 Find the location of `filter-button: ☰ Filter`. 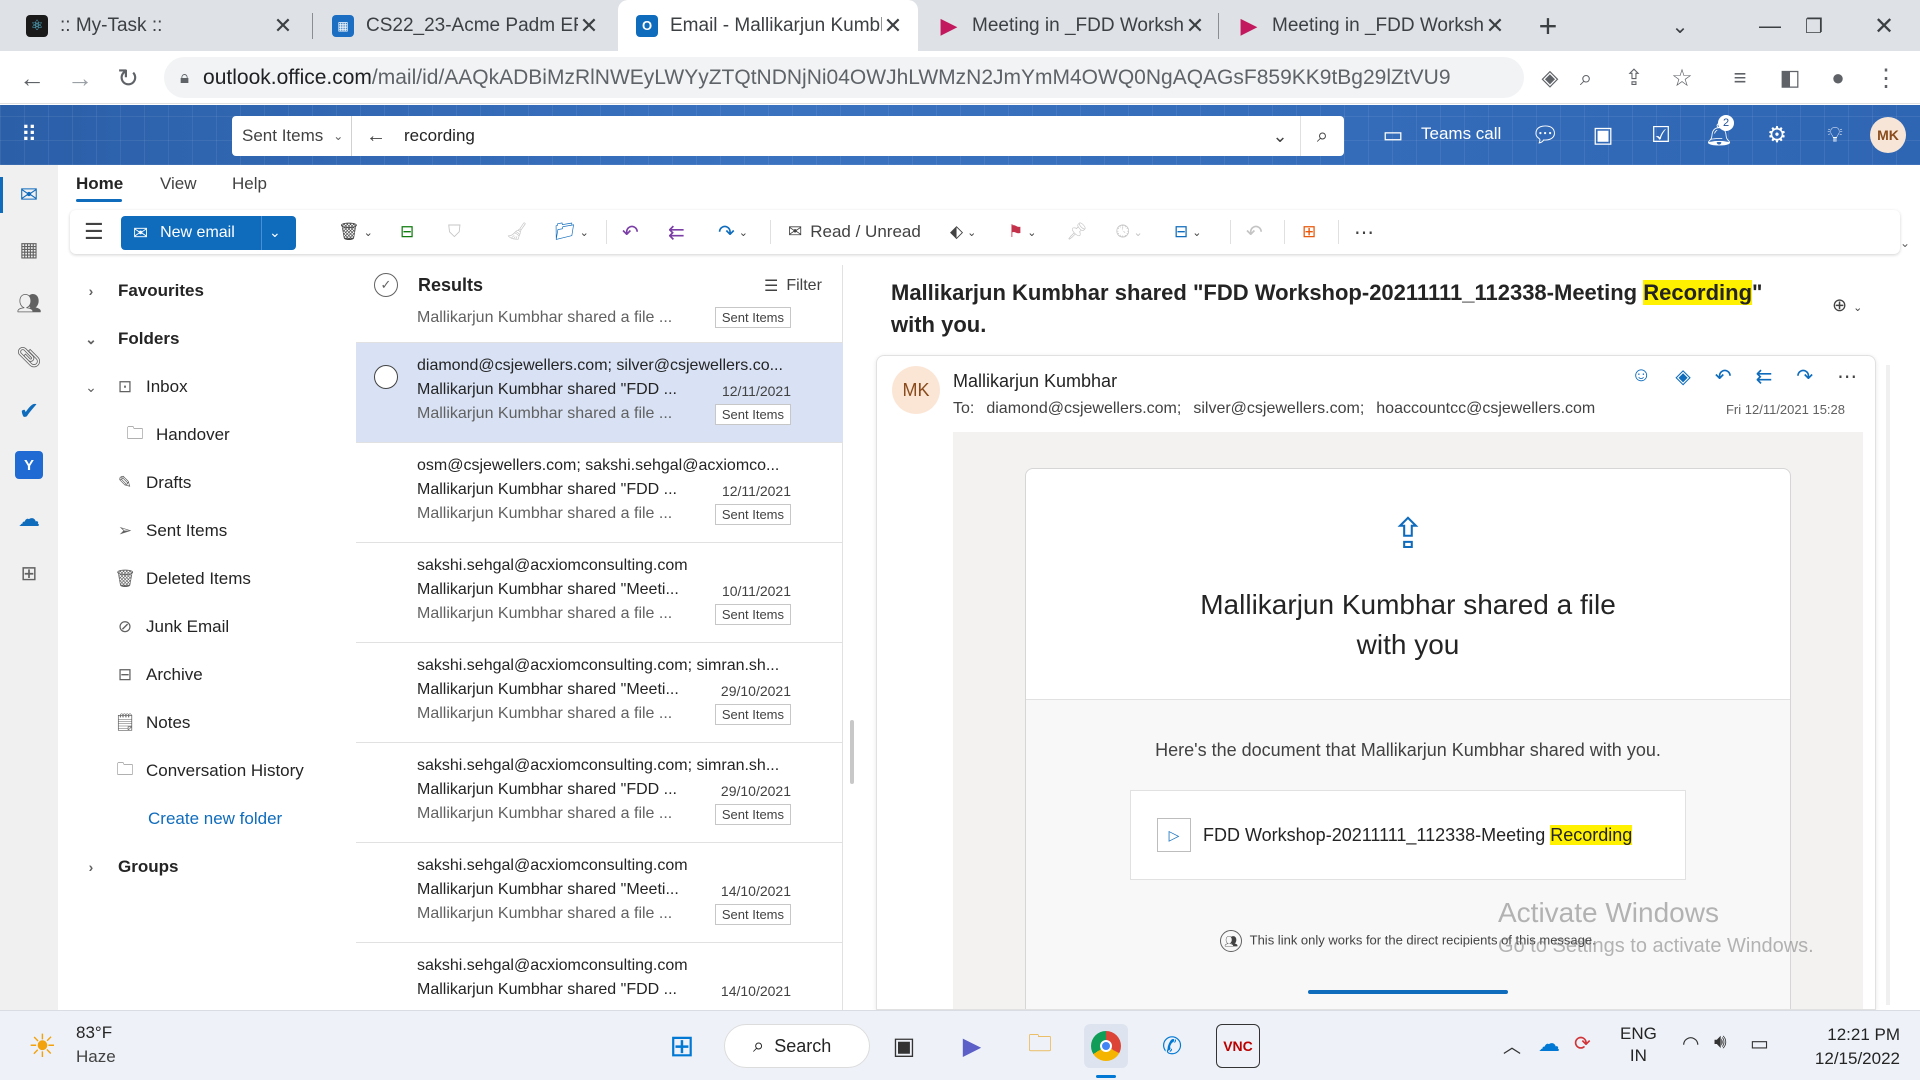

filter-button: ☰ Filter is located at coordinates (793, 286).